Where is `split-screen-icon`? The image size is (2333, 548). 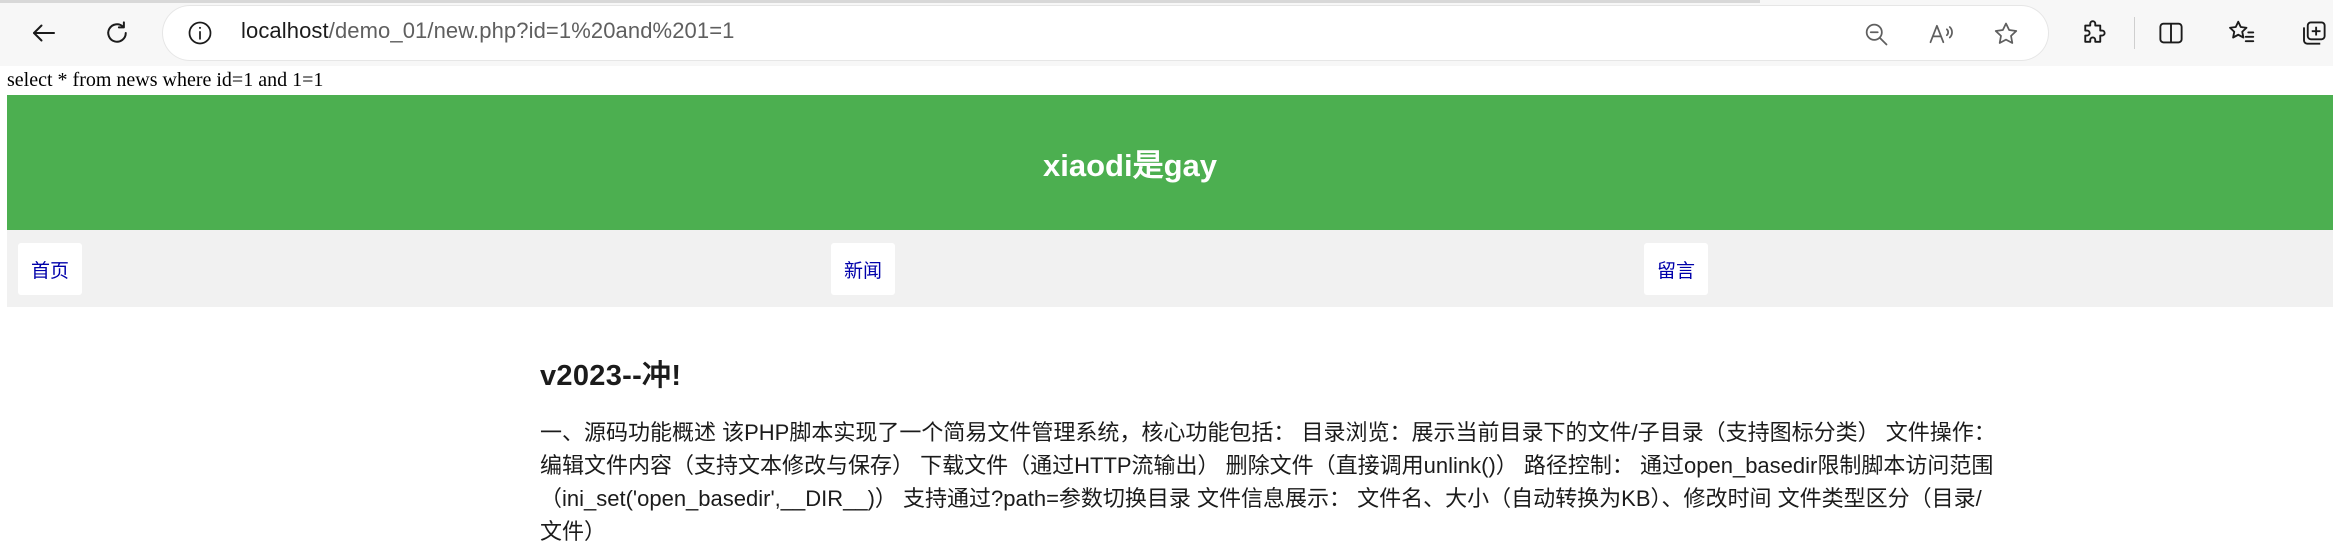
split-screen-icon is located at coordinates (2171, 33).